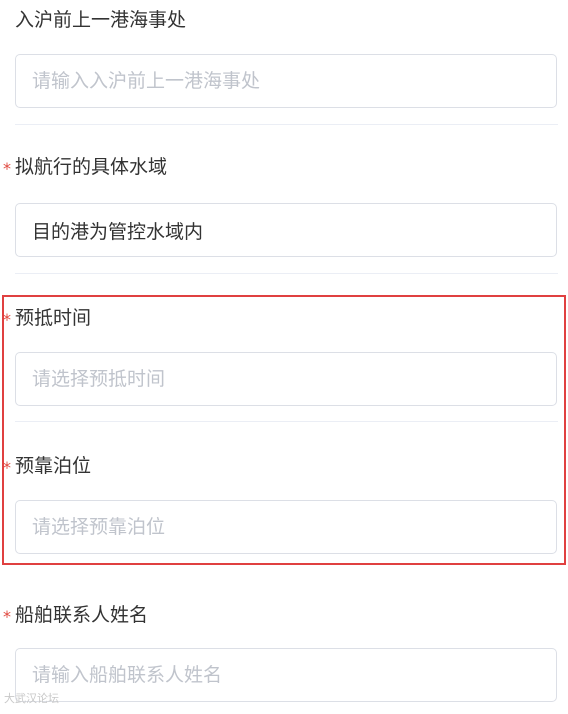  I want to click on field-label: 预靠泊位, so click(53, 466).